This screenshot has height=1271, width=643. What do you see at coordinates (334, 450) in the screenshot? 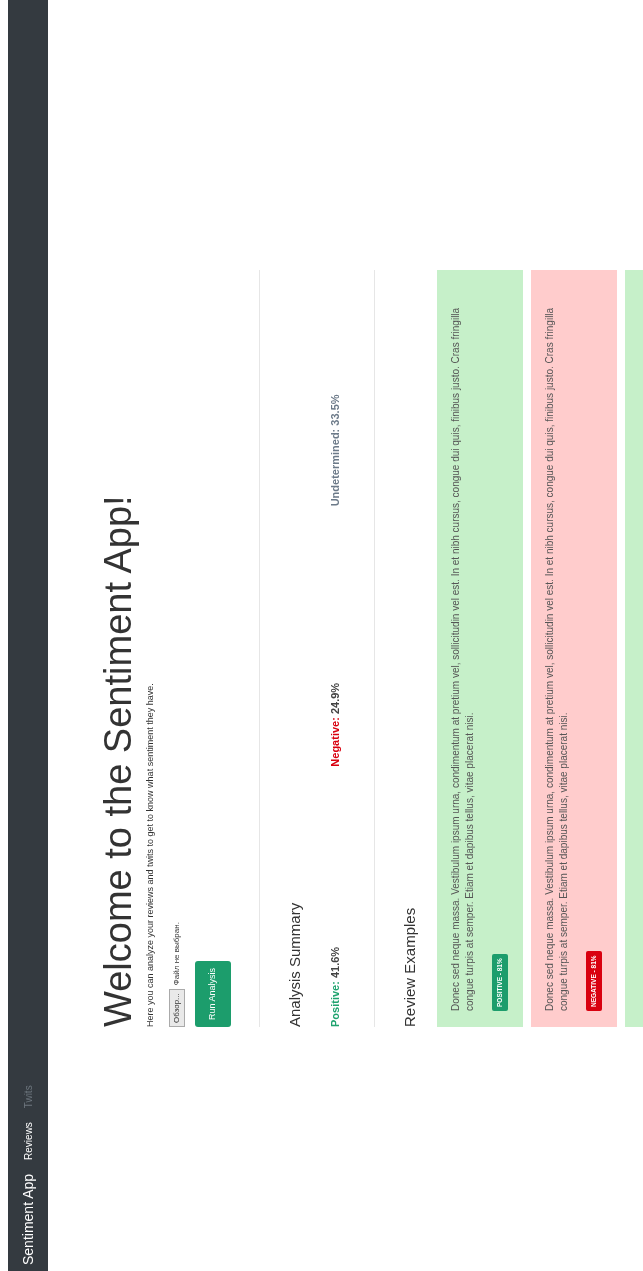
I see `stat-text: Undetermined: 33.5%` at bounding box center [334, 450].